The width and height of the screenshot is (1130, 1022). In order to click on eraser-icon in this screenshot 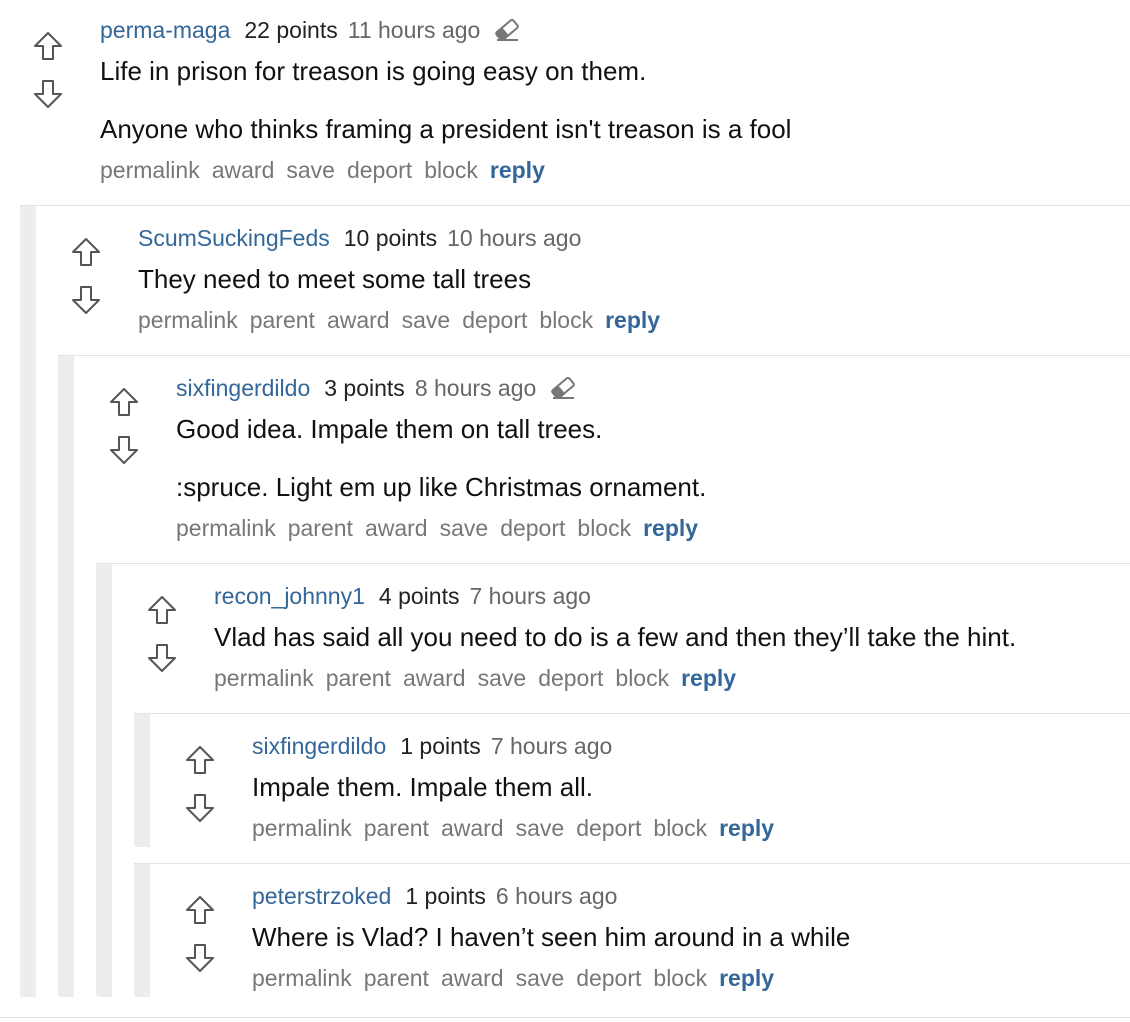, I will do `click(507, 32)`.